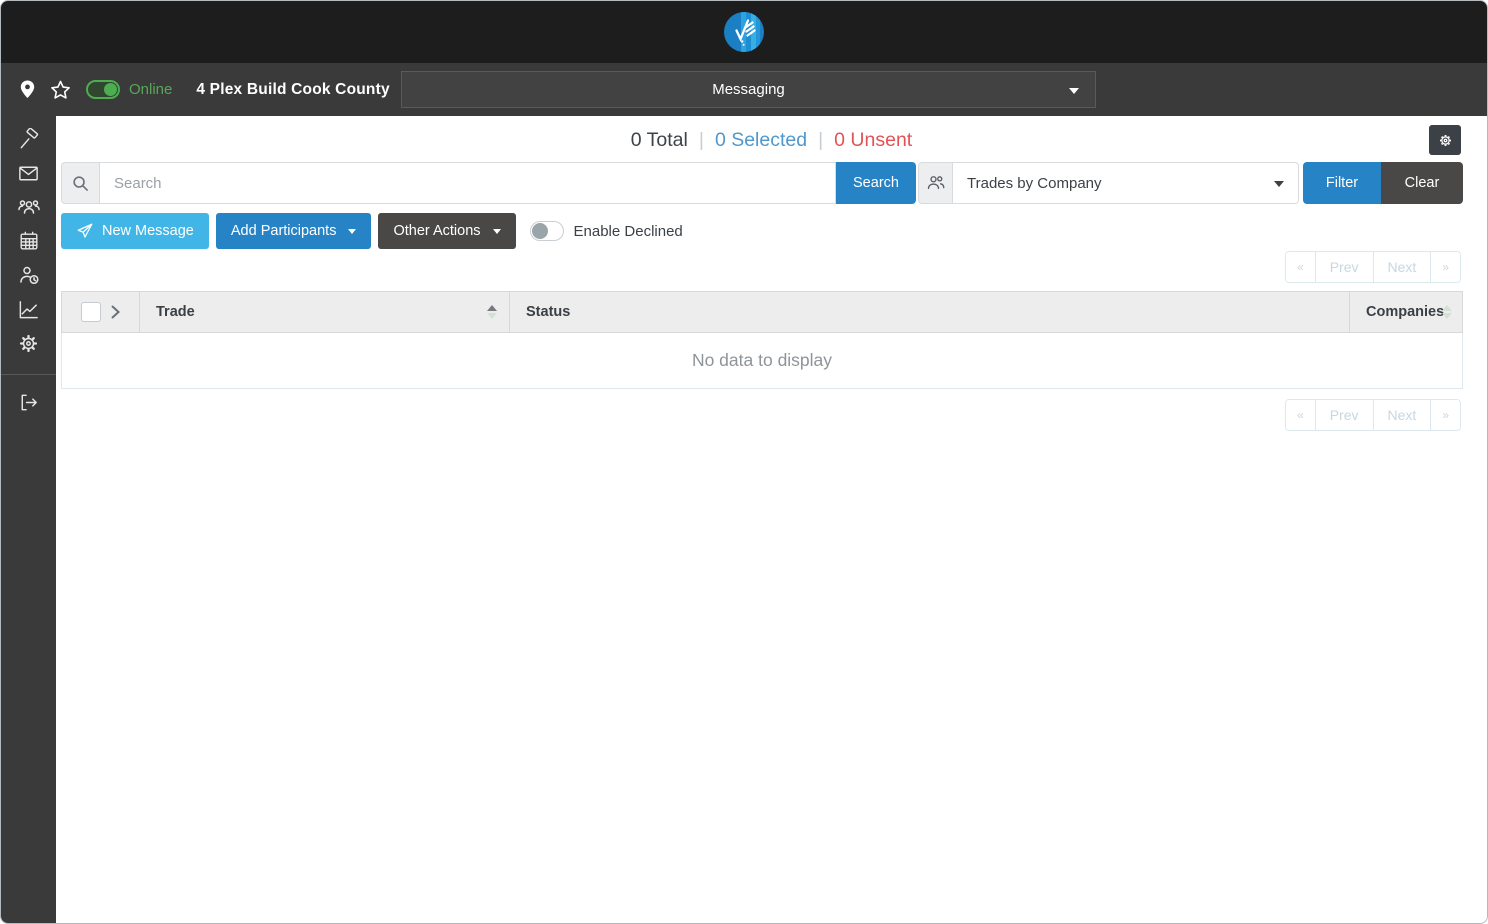 The width and height of the screenshot is (1488, 924). I want to click on sidebar-item-settings, so click(28, 343).